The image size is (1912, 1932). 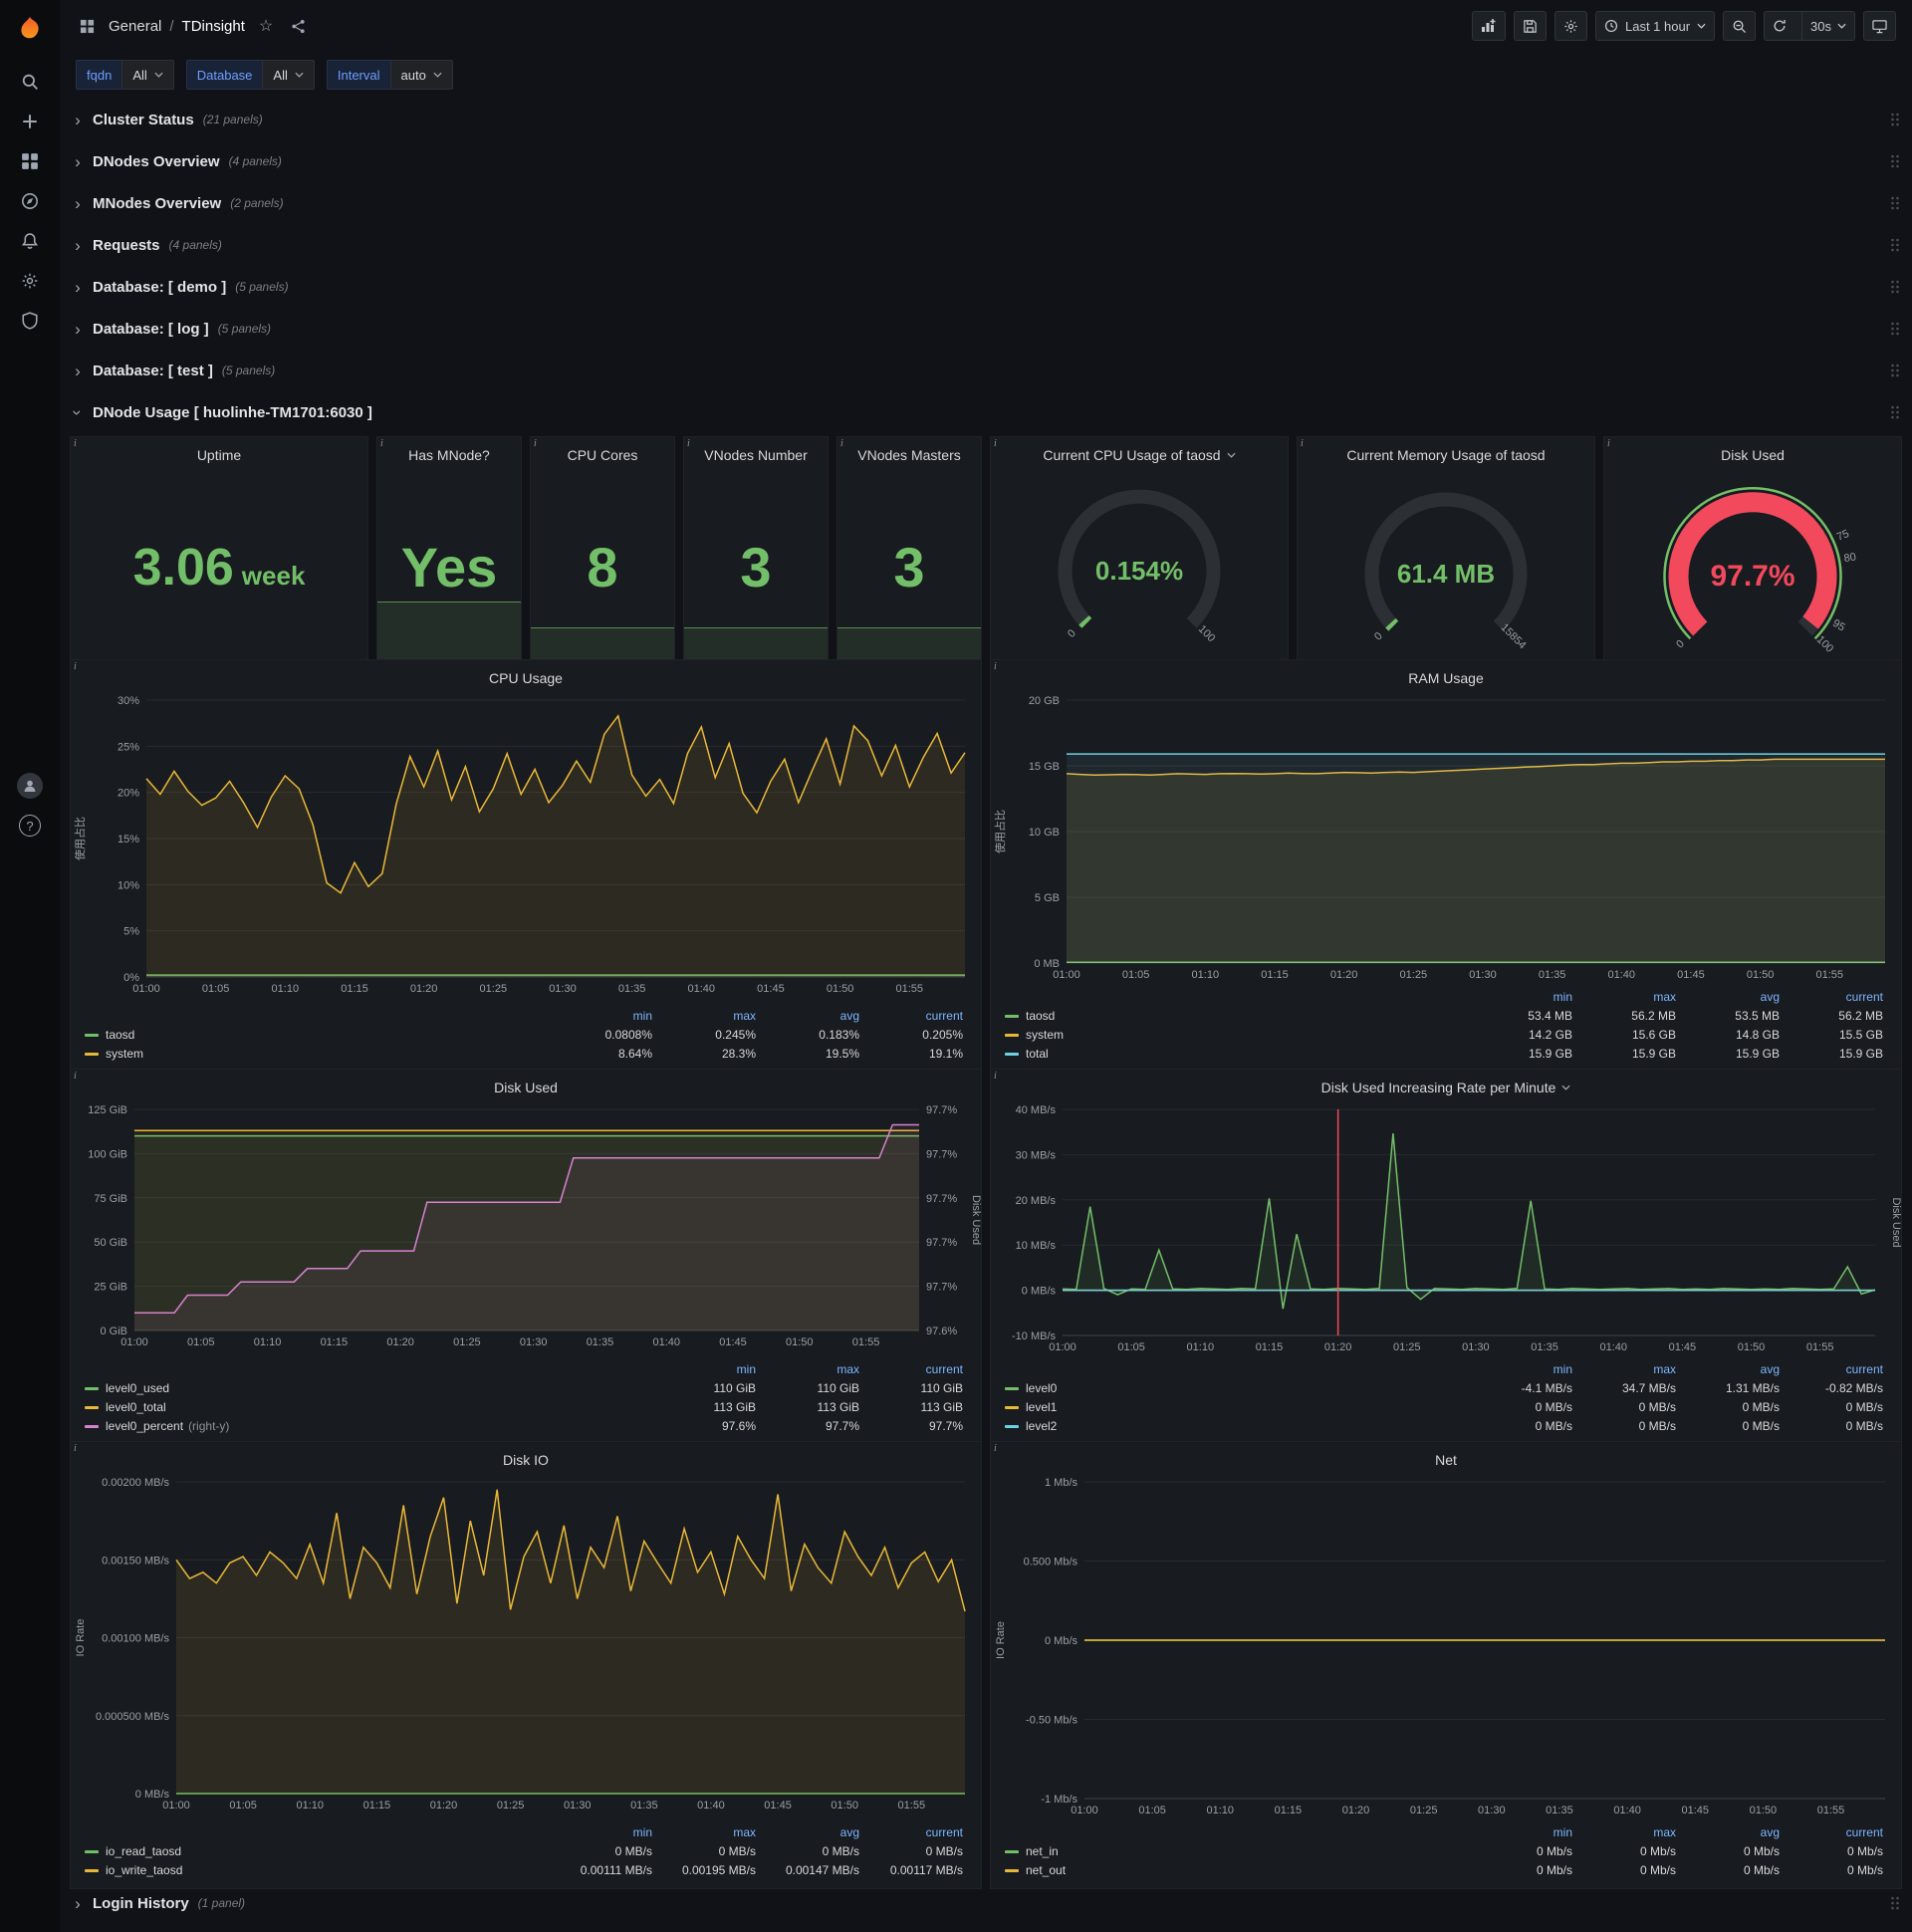 What do you see at coordinates (30, 786) in the screenshot?
I see `user-avatar` at bounding box center [30, 786].